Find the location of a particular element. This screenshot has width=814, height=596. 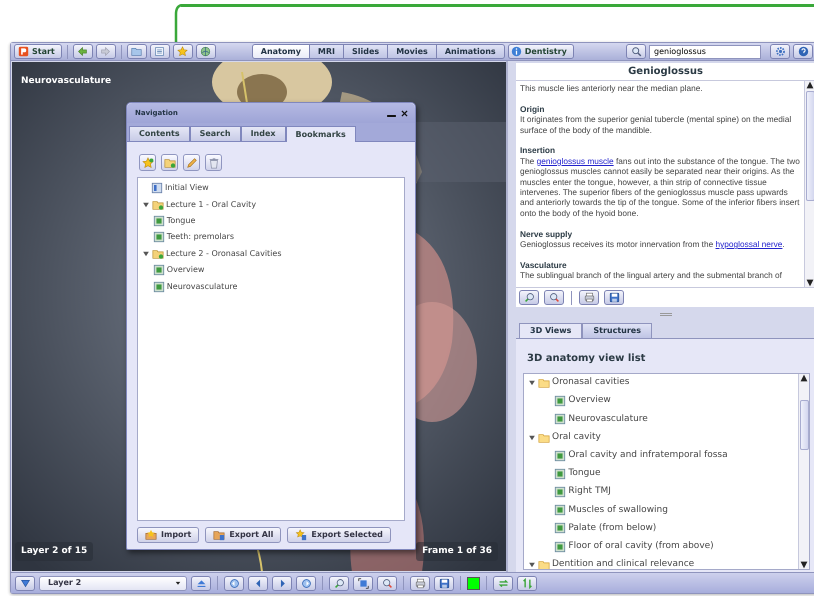

section-heading: Vasculature is located at coordinates (544, 265).